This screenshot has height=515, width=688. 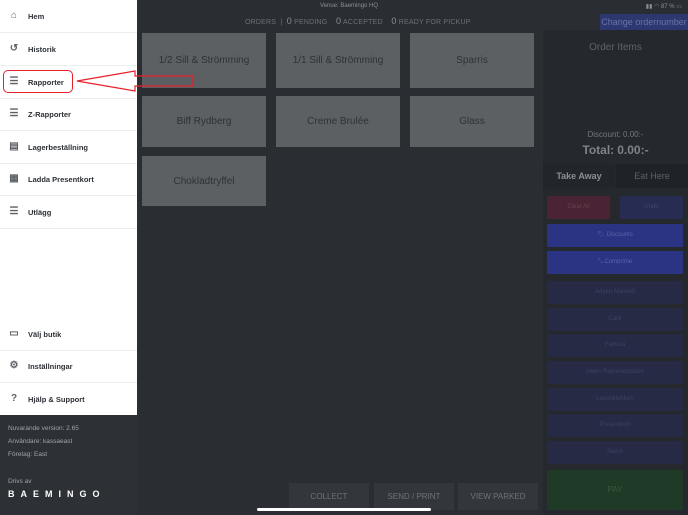 What do you see at coordinates (135, 81) in the screenshot?
I see `annotation-arrow` at bounding box center [135, 81].